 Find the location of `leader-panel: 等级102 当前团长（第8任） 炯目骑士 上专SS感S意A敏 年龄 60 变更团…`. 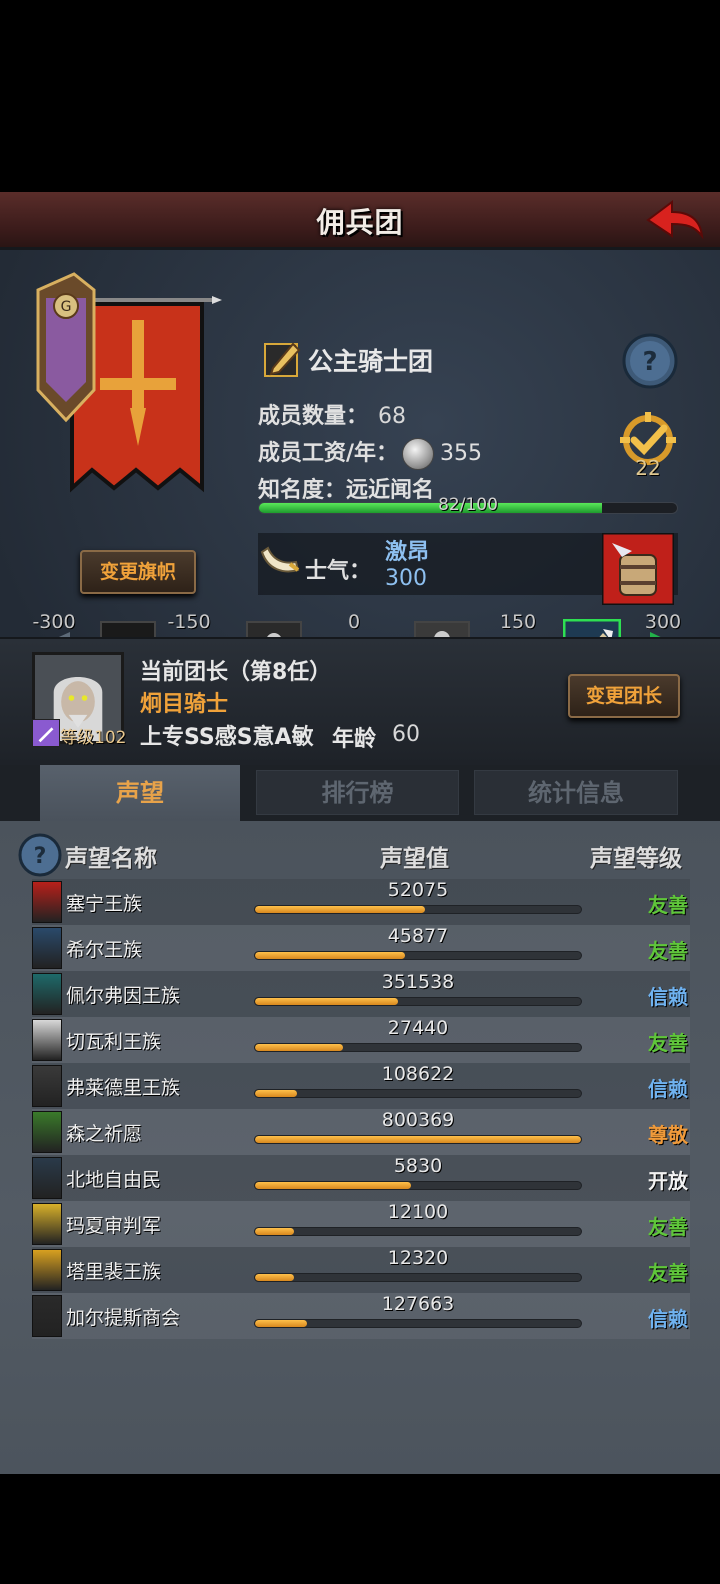

leader-panel: 等级102 当前团长（第8任） 炯目骑士 上专SS感S意A敏 年龄 60 变更团… is located at coordinates (360, 701).